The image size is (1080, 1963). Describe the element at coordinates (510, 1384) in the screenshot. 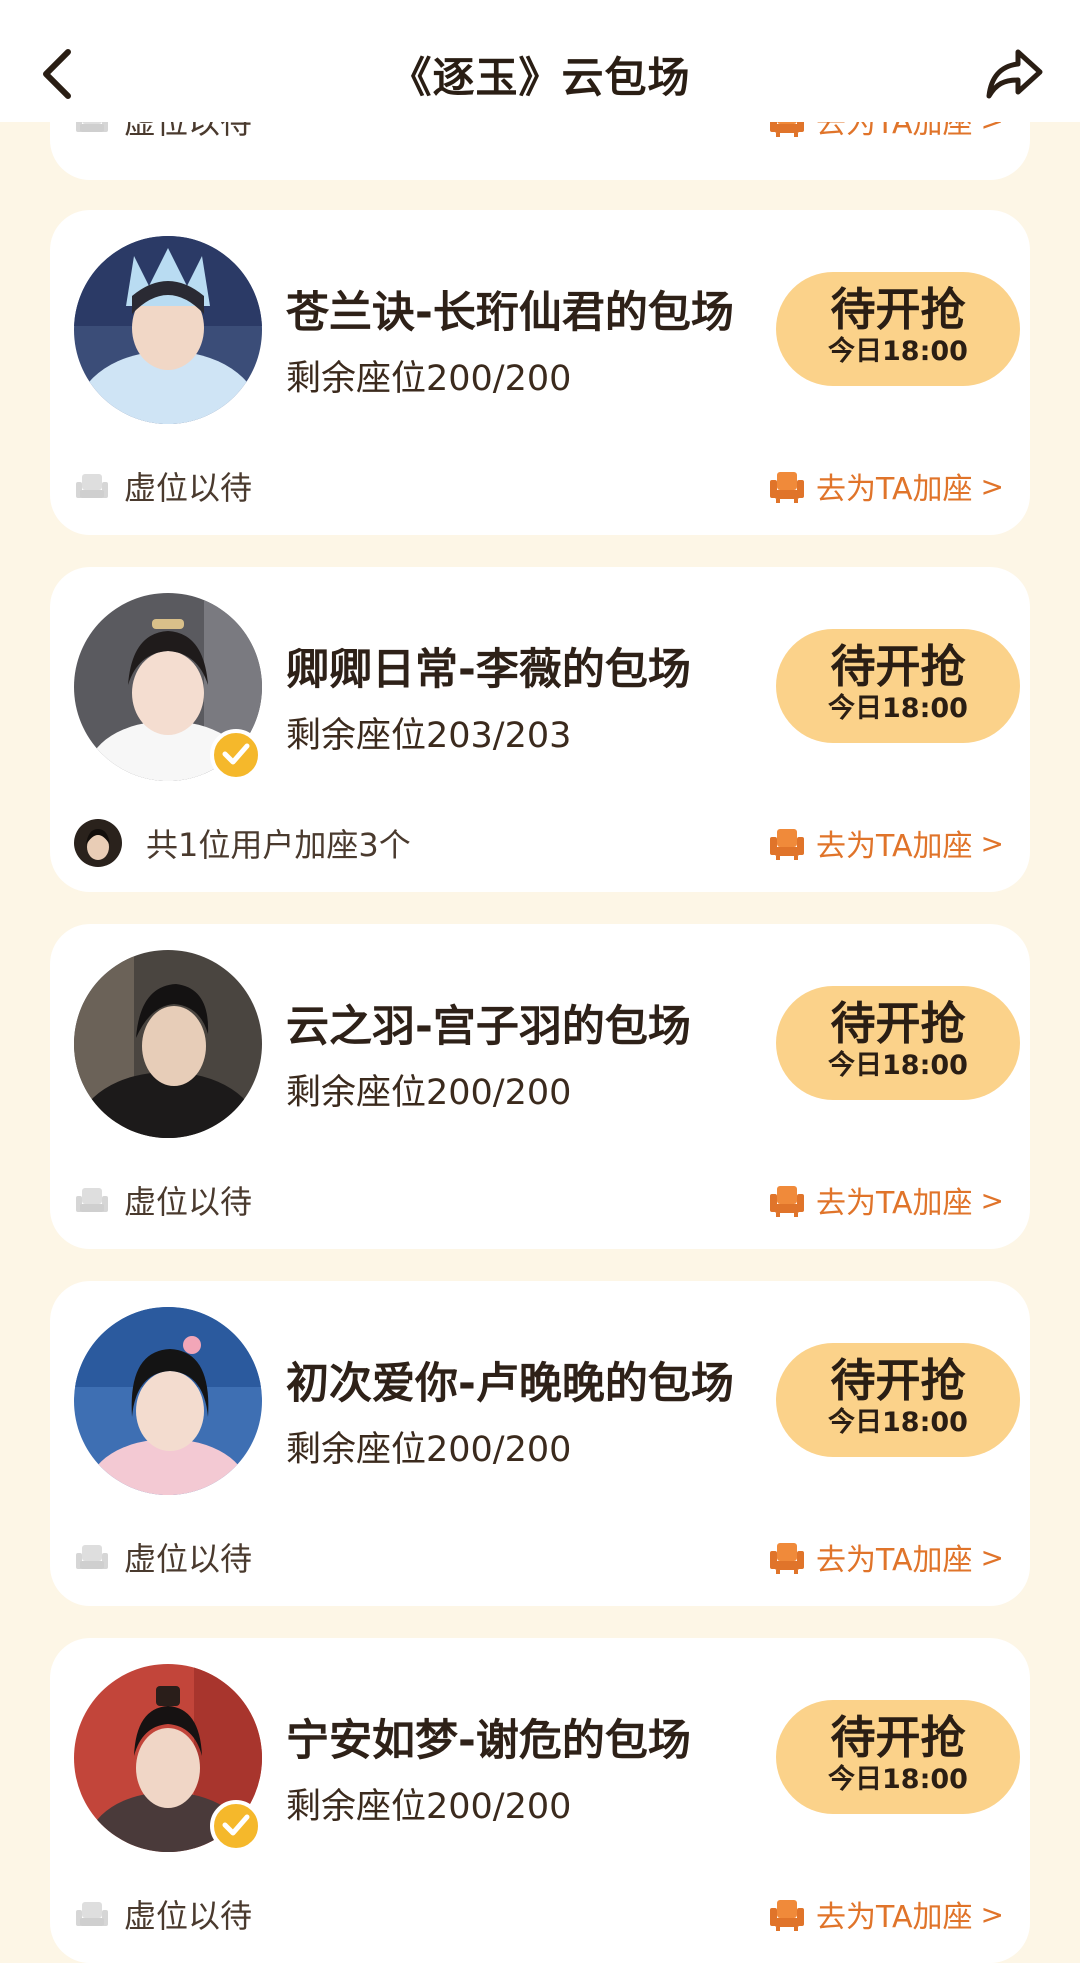

I see `package-title: 初次爱你-卢晚晚的包场` at that location.